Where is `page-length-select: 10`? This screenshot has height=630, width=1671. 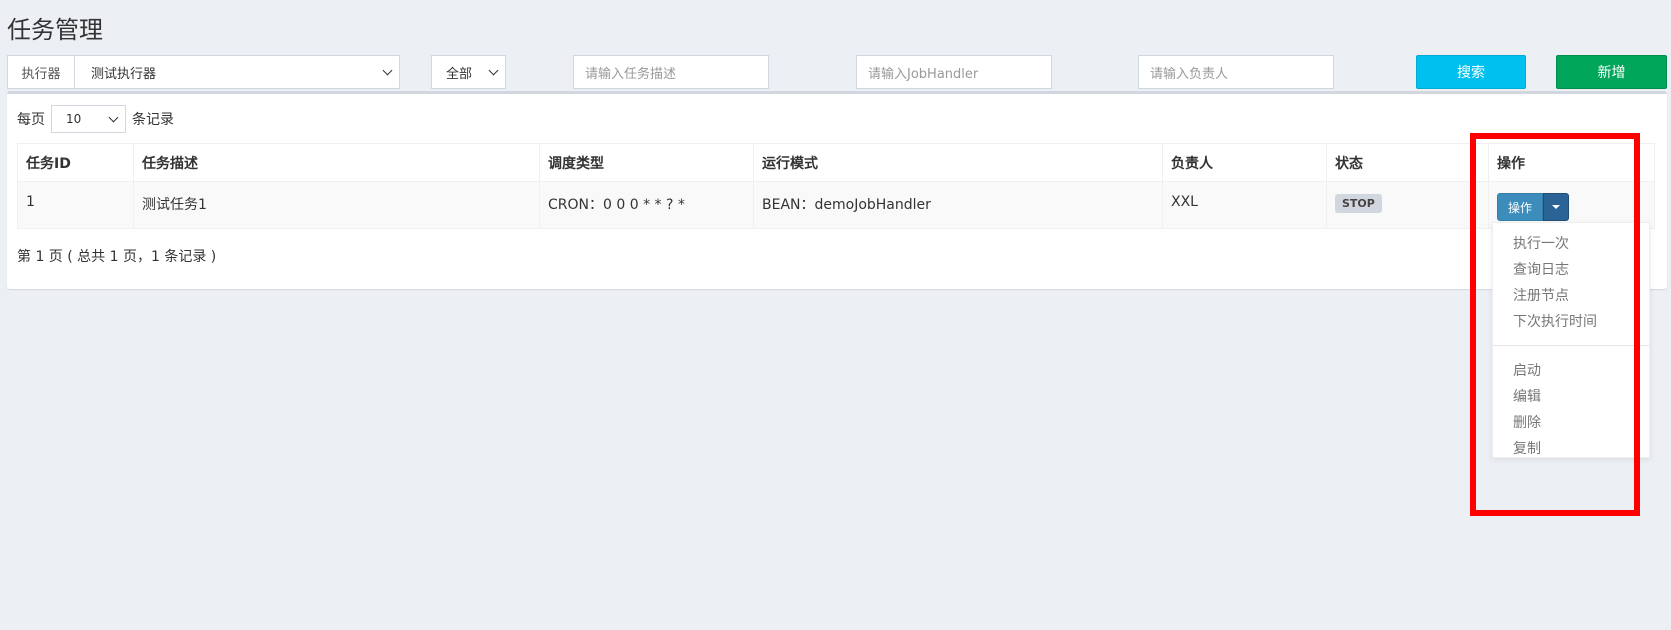 page-length-select: 10 is located at coordinates (88, 119).